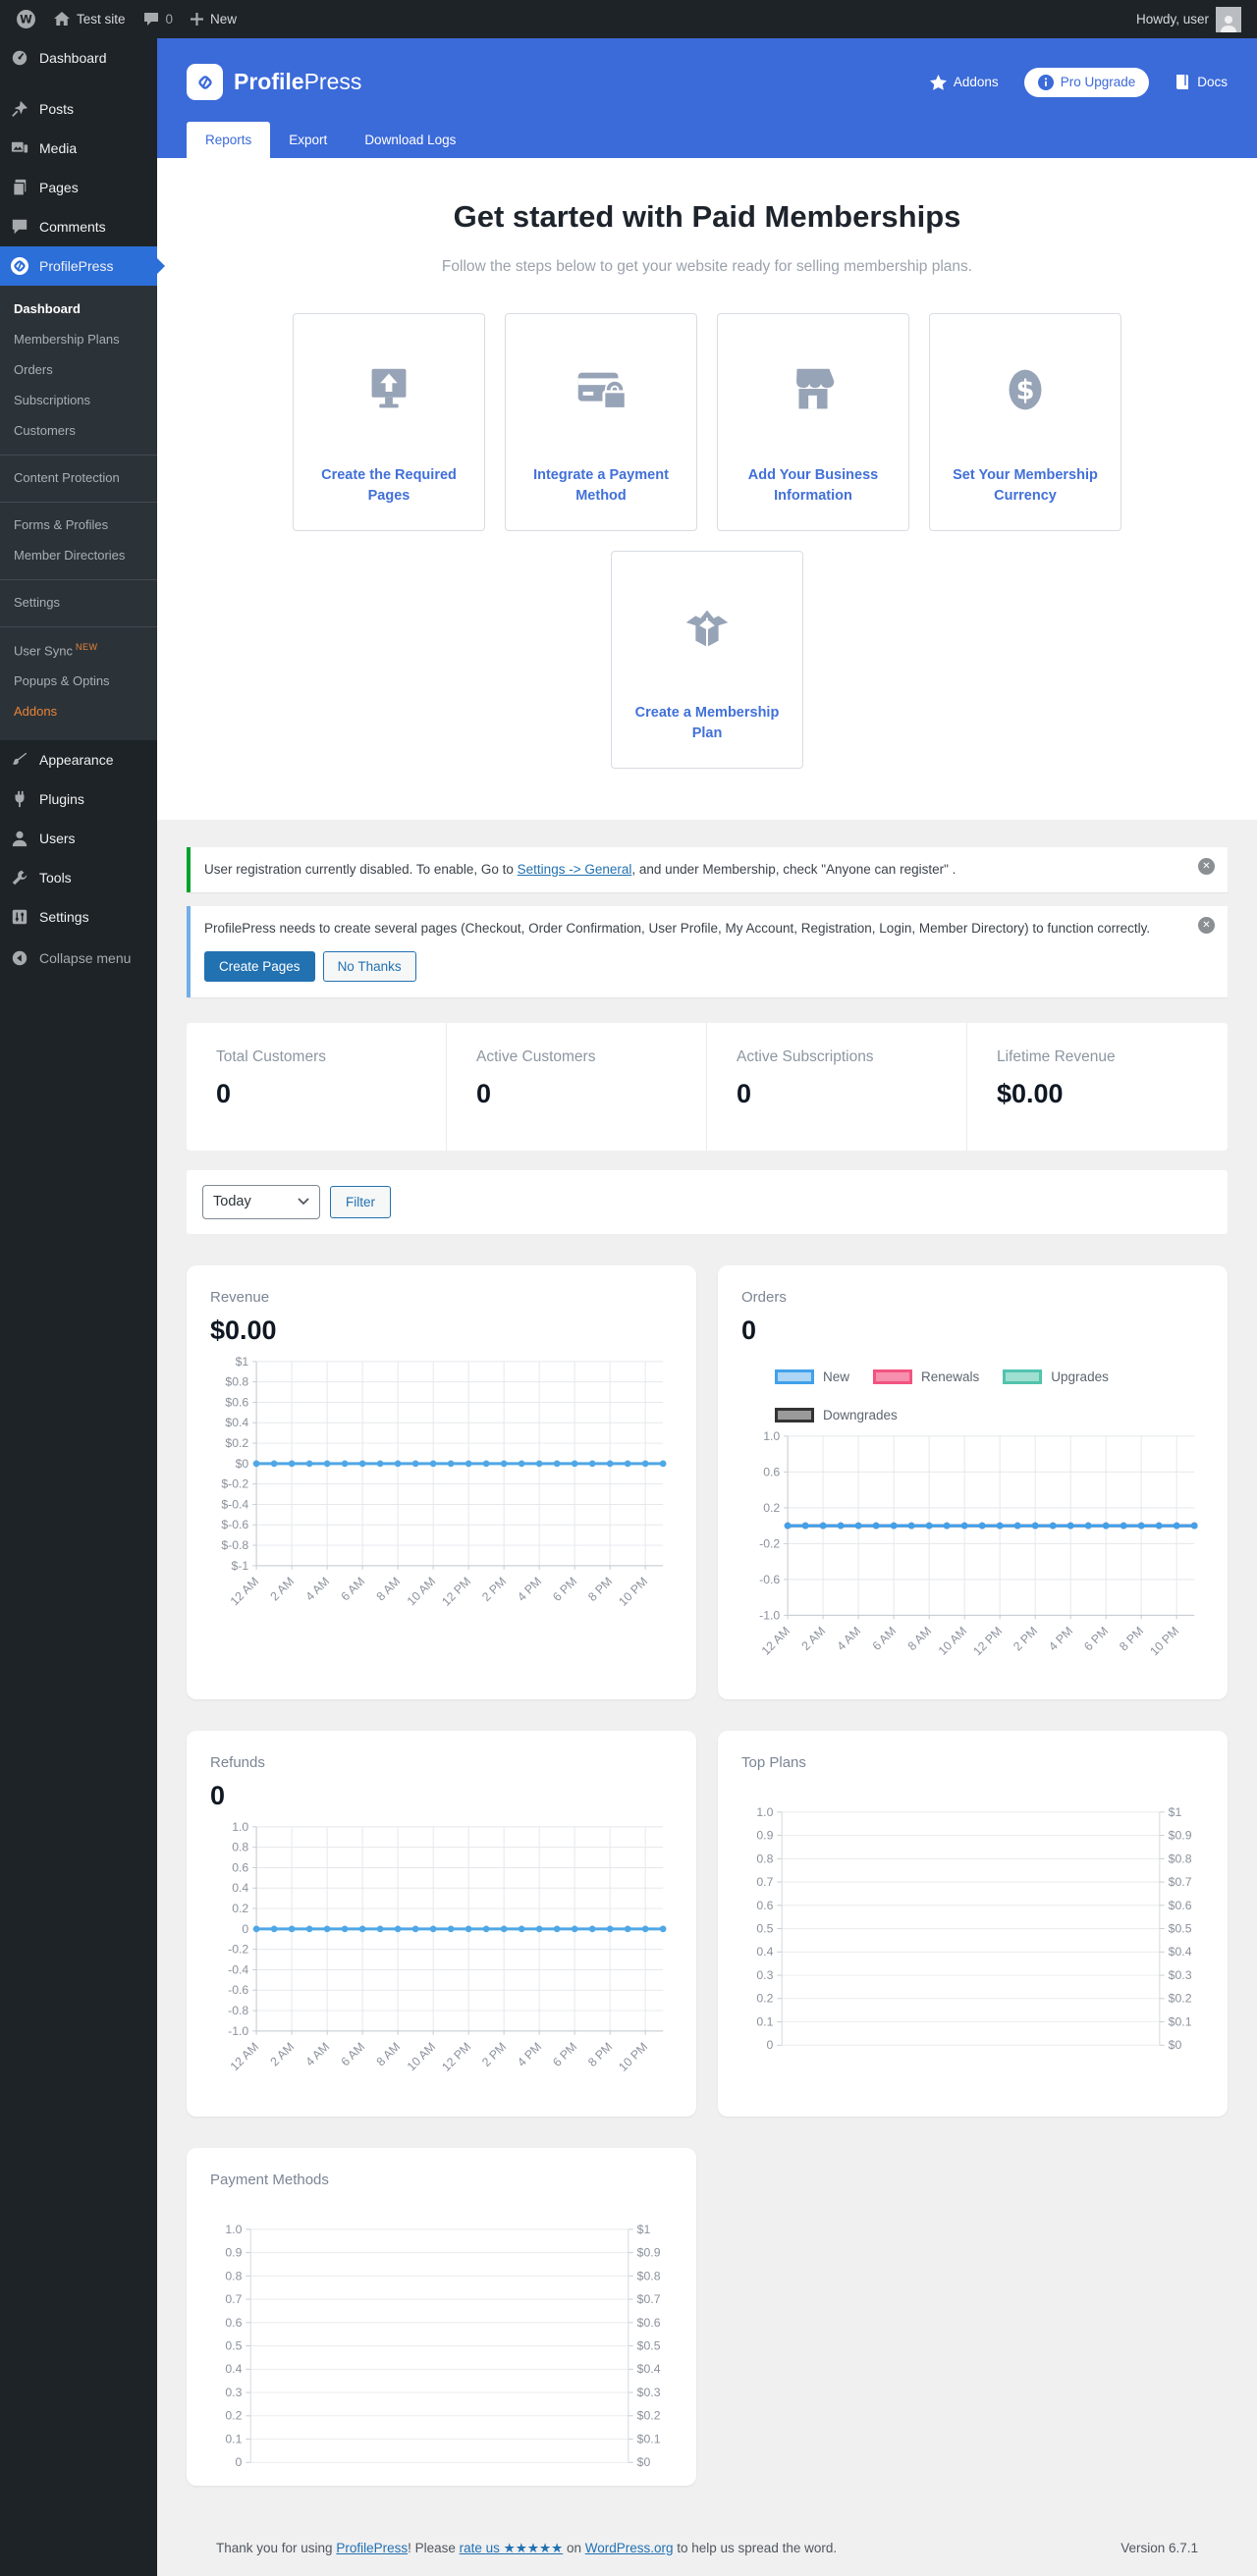 This screenshot has height=2576, width=1257. Describe the element at coordinates (237, 1422) in the screenshot. I see `svg-text: $0.4` at that location.